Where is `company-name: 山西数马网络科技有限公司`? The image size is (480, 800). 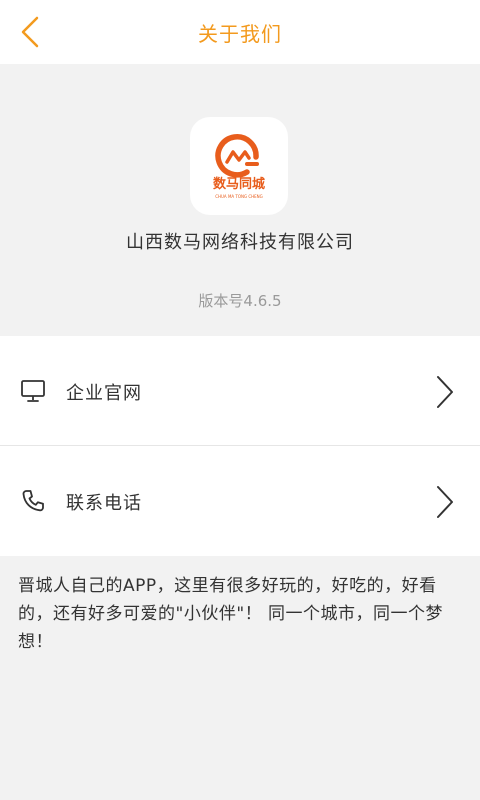
company-name: 山西数马网络科技有限公司 is located at coordinates (240, 242).